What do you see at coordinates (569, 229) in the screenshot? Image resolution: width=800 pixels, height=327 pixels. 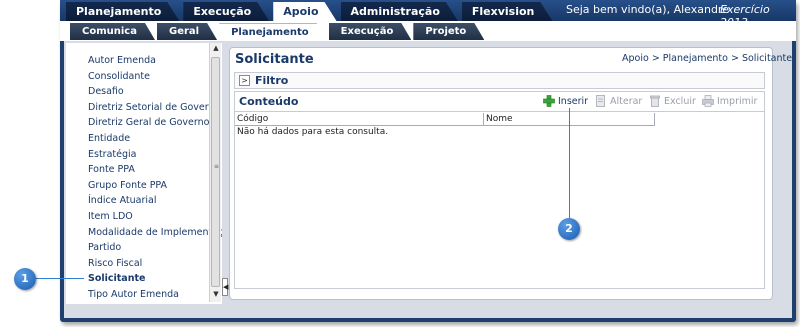 I see `callout-marker-2: 2` at bounding box center [569, 229].